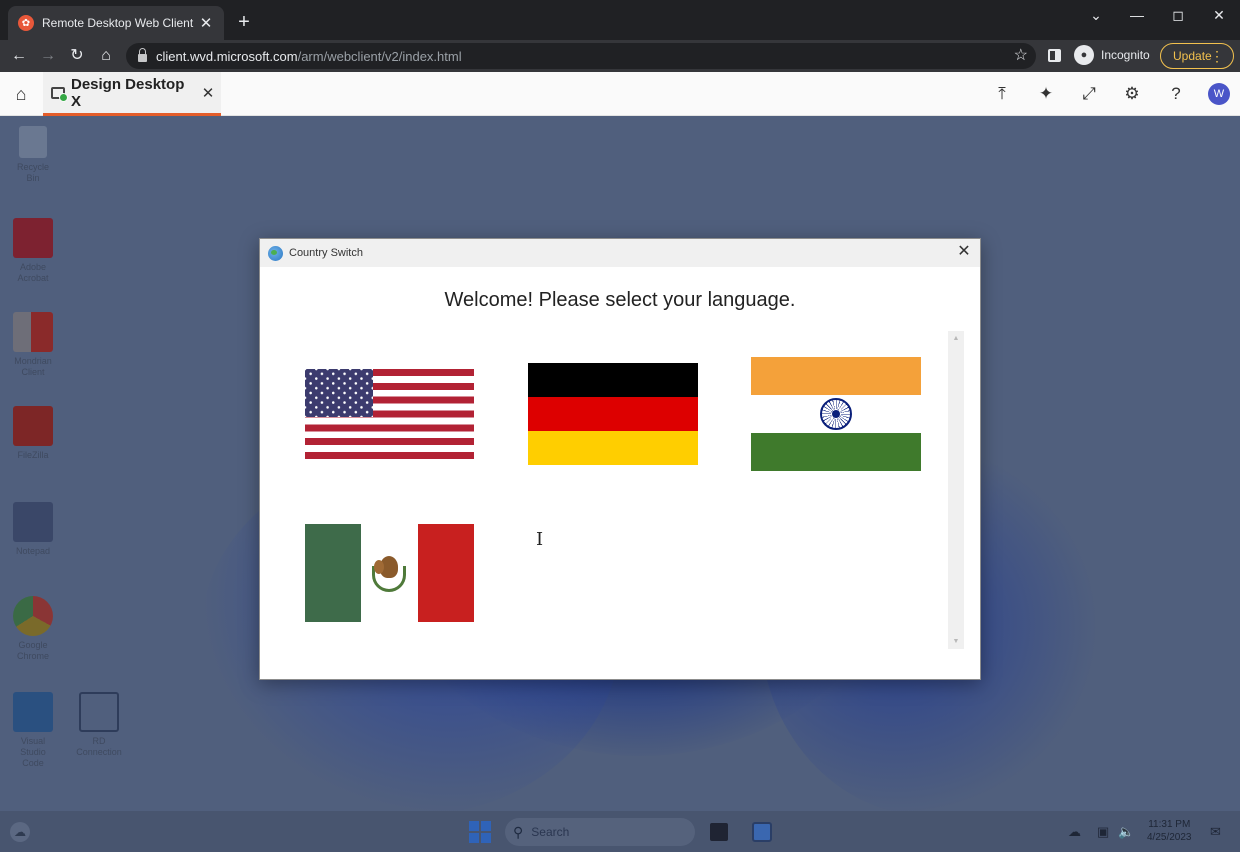 This screenshot has height=852, width=1240. Describe the element at coordinates (956, 490) in the screenshot. I see `dialog-scrollbar: ▲ ▼` at that location.